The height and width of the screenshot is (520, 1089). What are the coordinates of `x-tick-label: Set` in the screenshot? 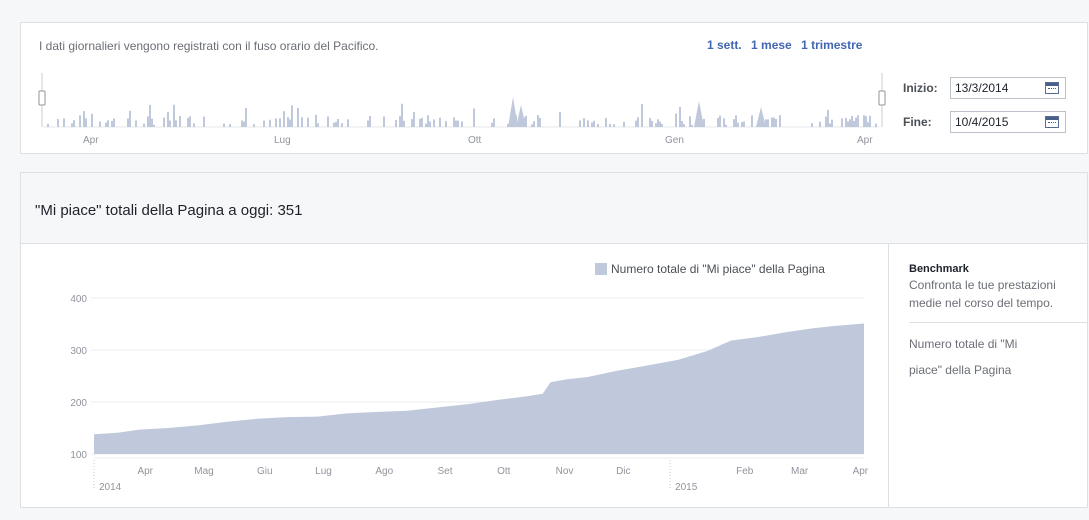 It's located at (444, 471).